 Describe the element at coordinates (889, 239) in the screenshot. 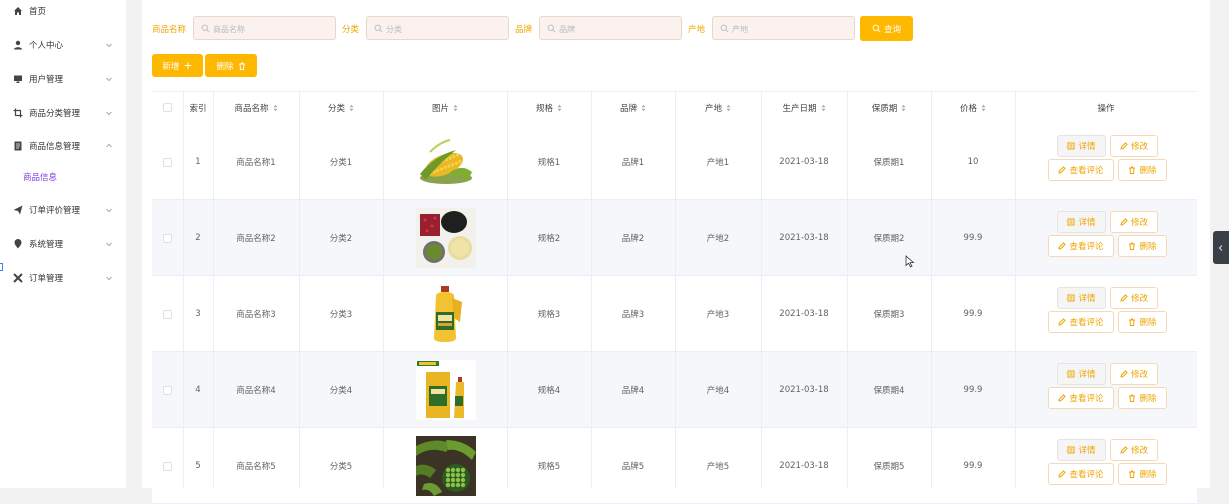

I see `cell-shelf: 保质期2` at that location.